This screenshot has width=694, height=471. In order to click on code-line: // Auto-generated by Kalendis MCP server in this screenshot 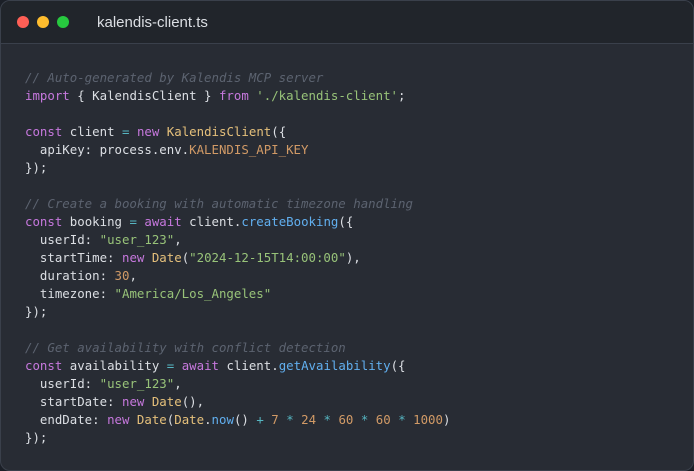, I will do `click(237, 78)`.